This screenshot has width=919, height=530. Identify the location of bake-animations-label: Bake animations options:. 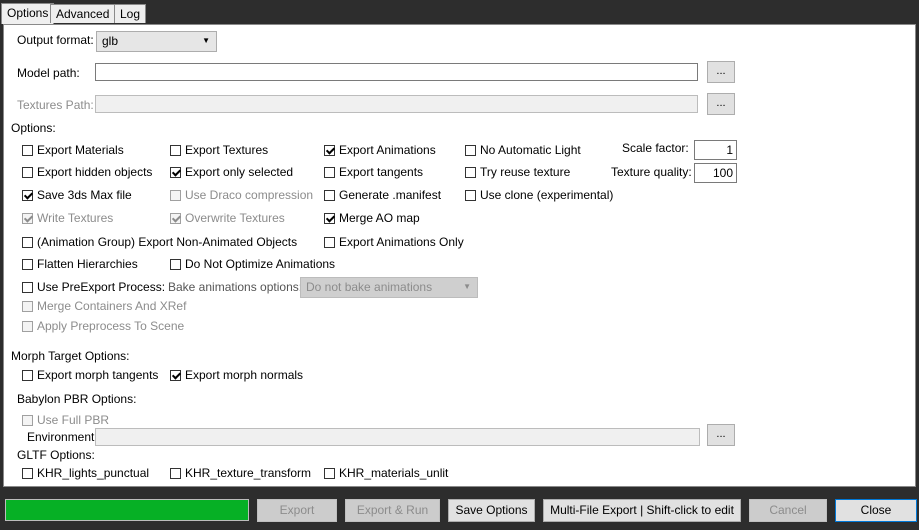
(235, 287).